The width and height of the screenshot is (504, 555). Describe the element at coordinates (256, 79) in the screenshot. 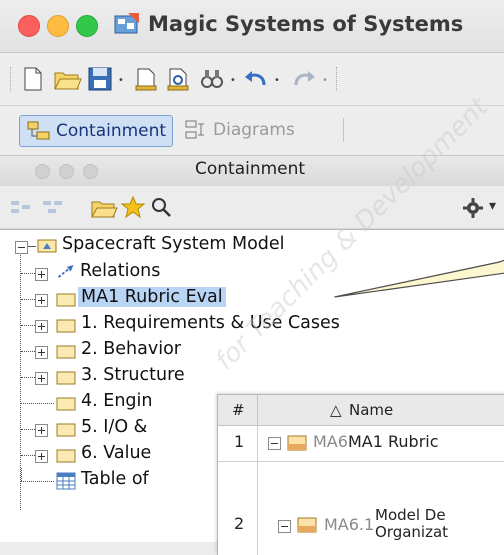

I see `undo-icon` at that location.